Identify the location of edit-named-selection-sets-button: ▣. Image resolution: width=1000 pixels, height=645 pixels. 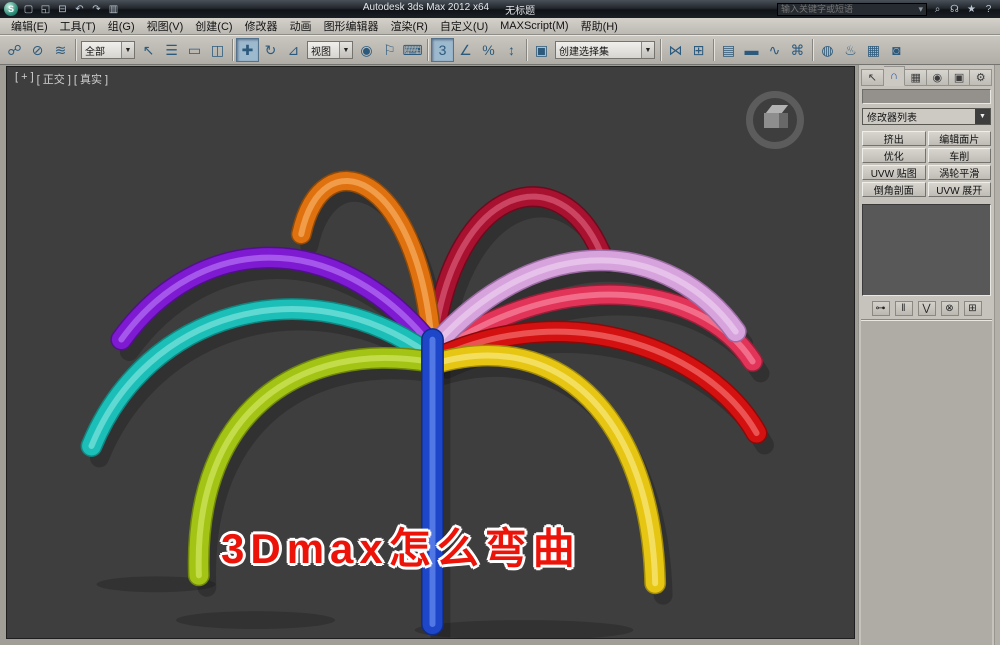
(541, 50).